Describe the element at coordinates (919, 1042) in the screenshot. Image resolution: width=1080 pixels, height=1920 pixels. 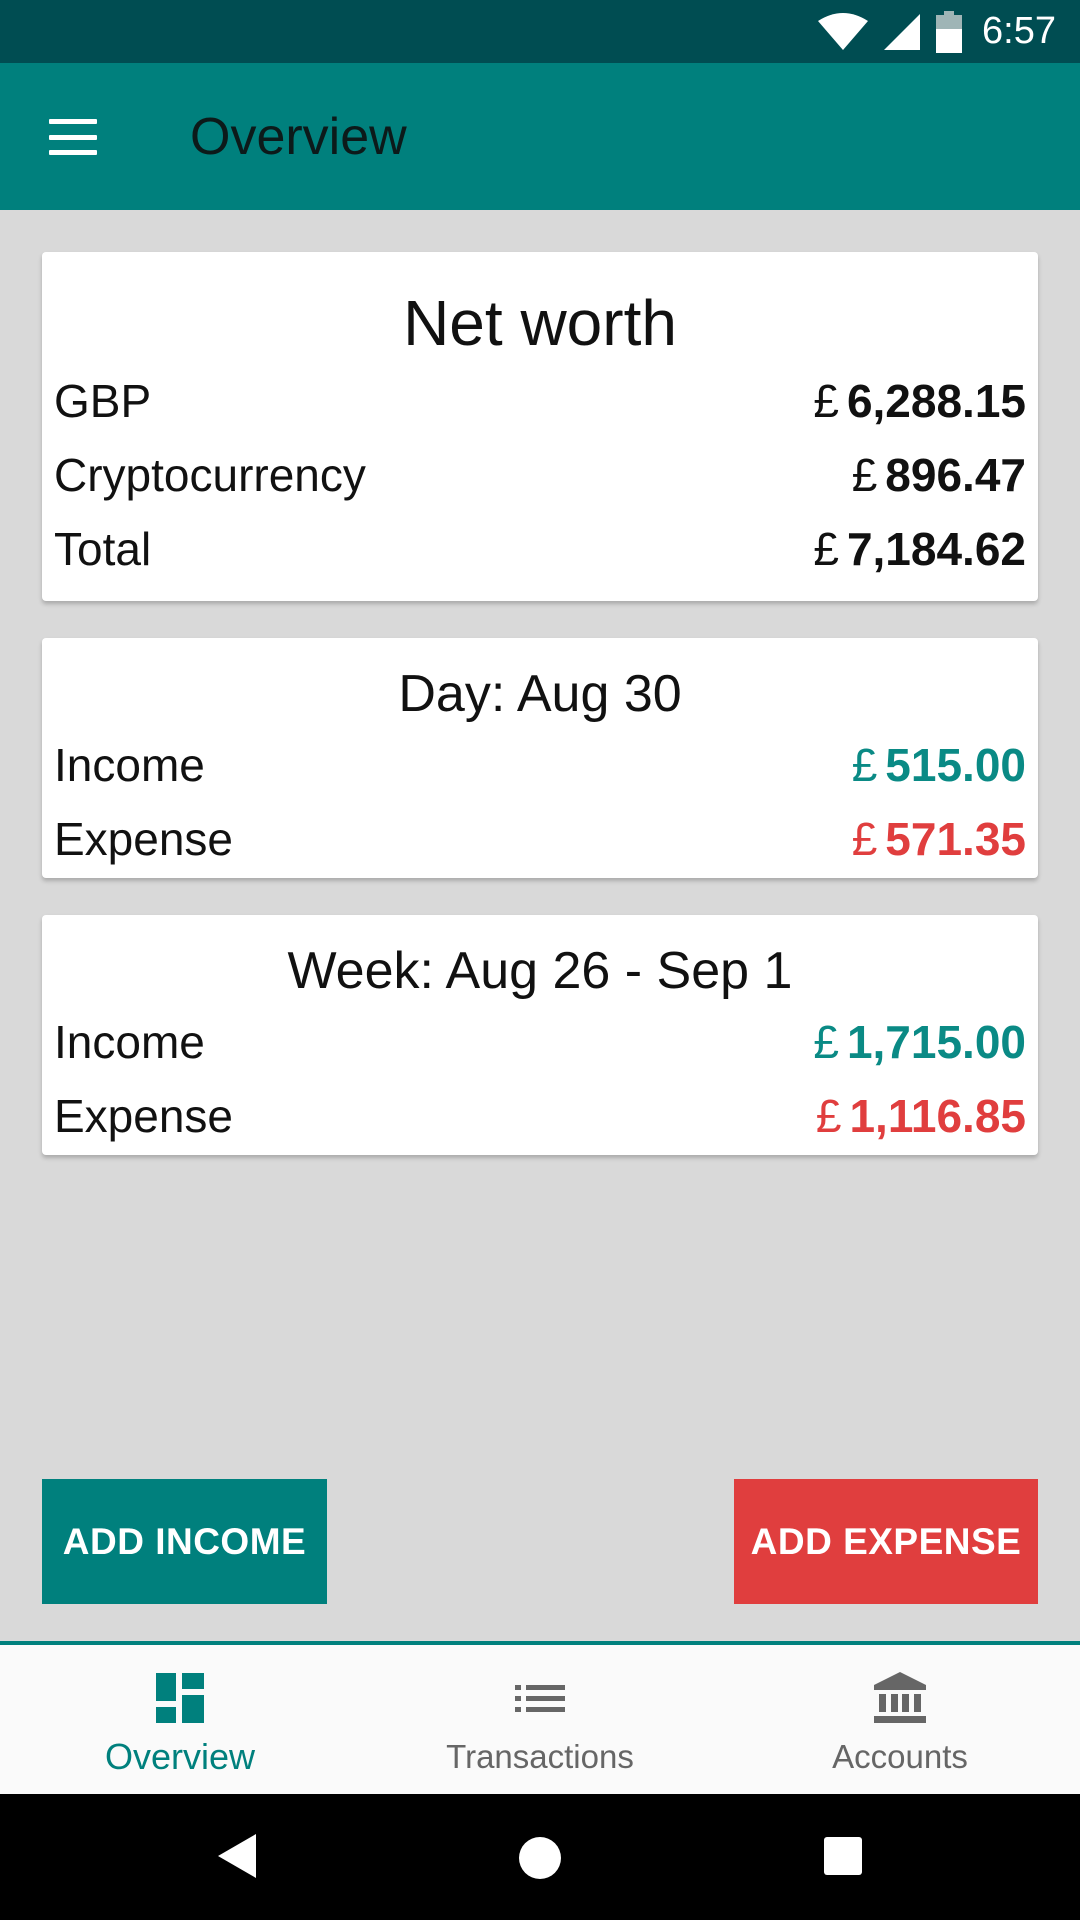
I see `income-amount: £1,715.00` at that location.